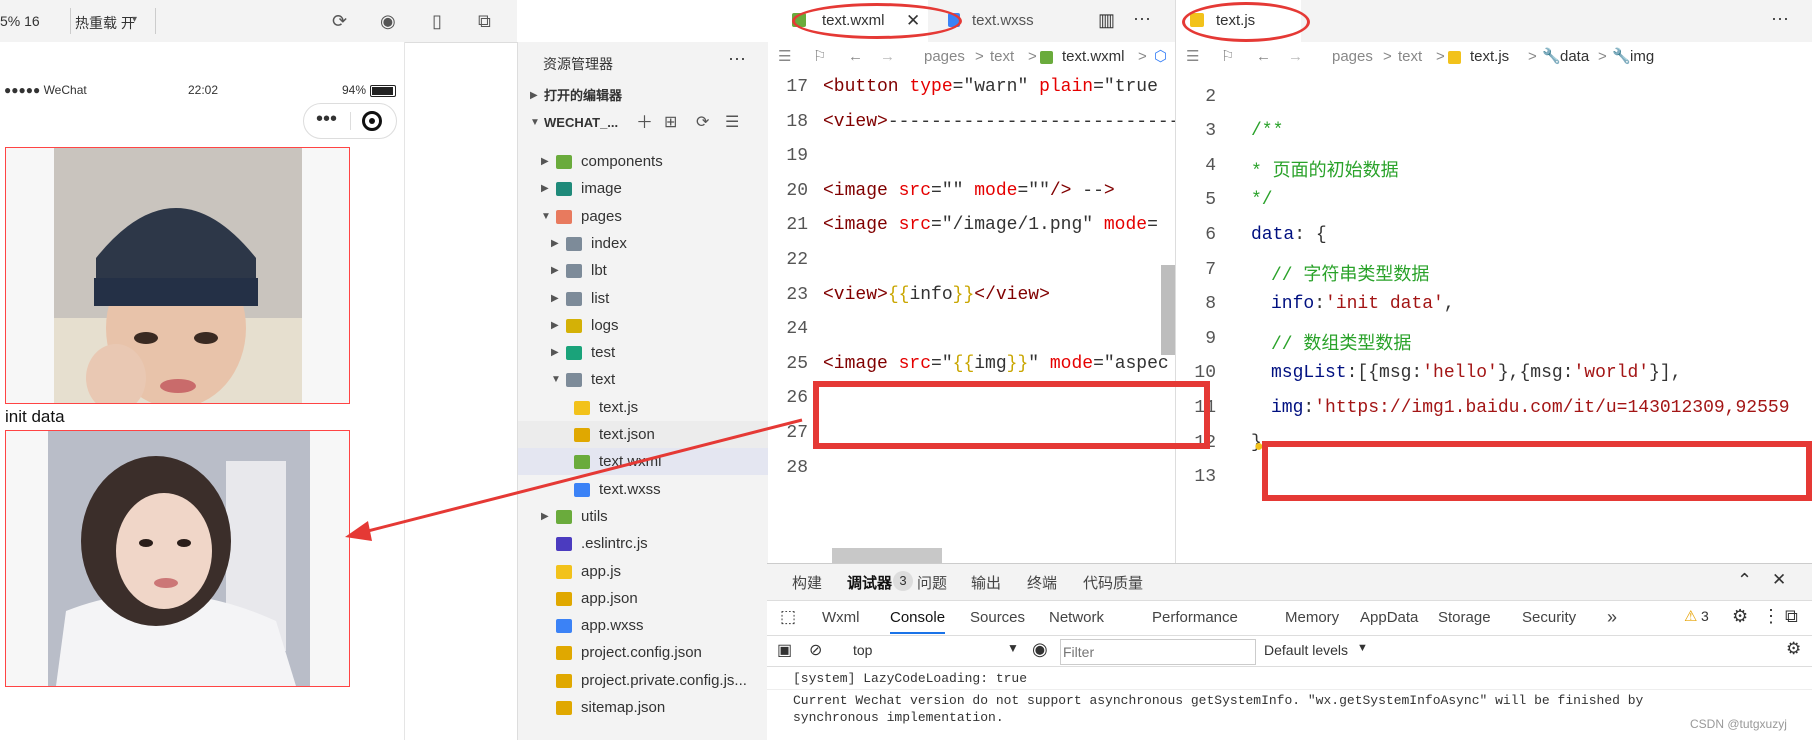 The image size is (1812, 741). Describe the element at coordinates (1612, 617) in the screenshot. I see `more-tabs-icon: »` at that location.